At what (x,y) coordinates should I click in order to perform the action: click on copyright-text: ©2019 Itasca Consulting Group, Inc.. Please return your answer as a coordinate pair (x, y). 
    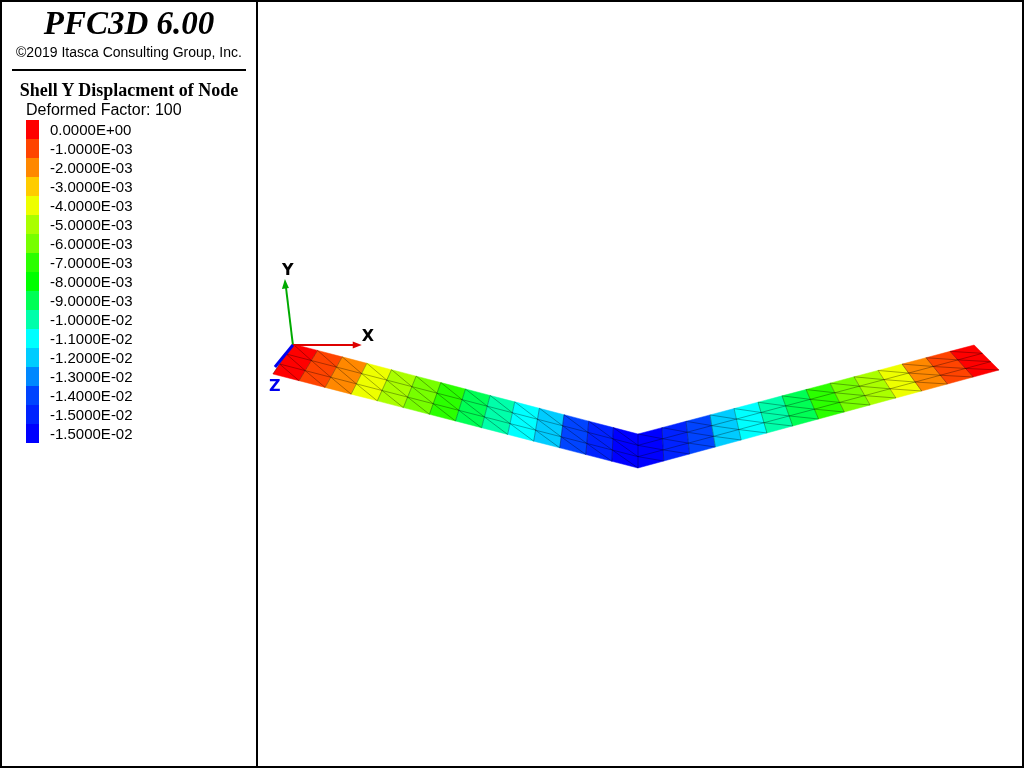
    Looking at the image, I should click on (129, 52).